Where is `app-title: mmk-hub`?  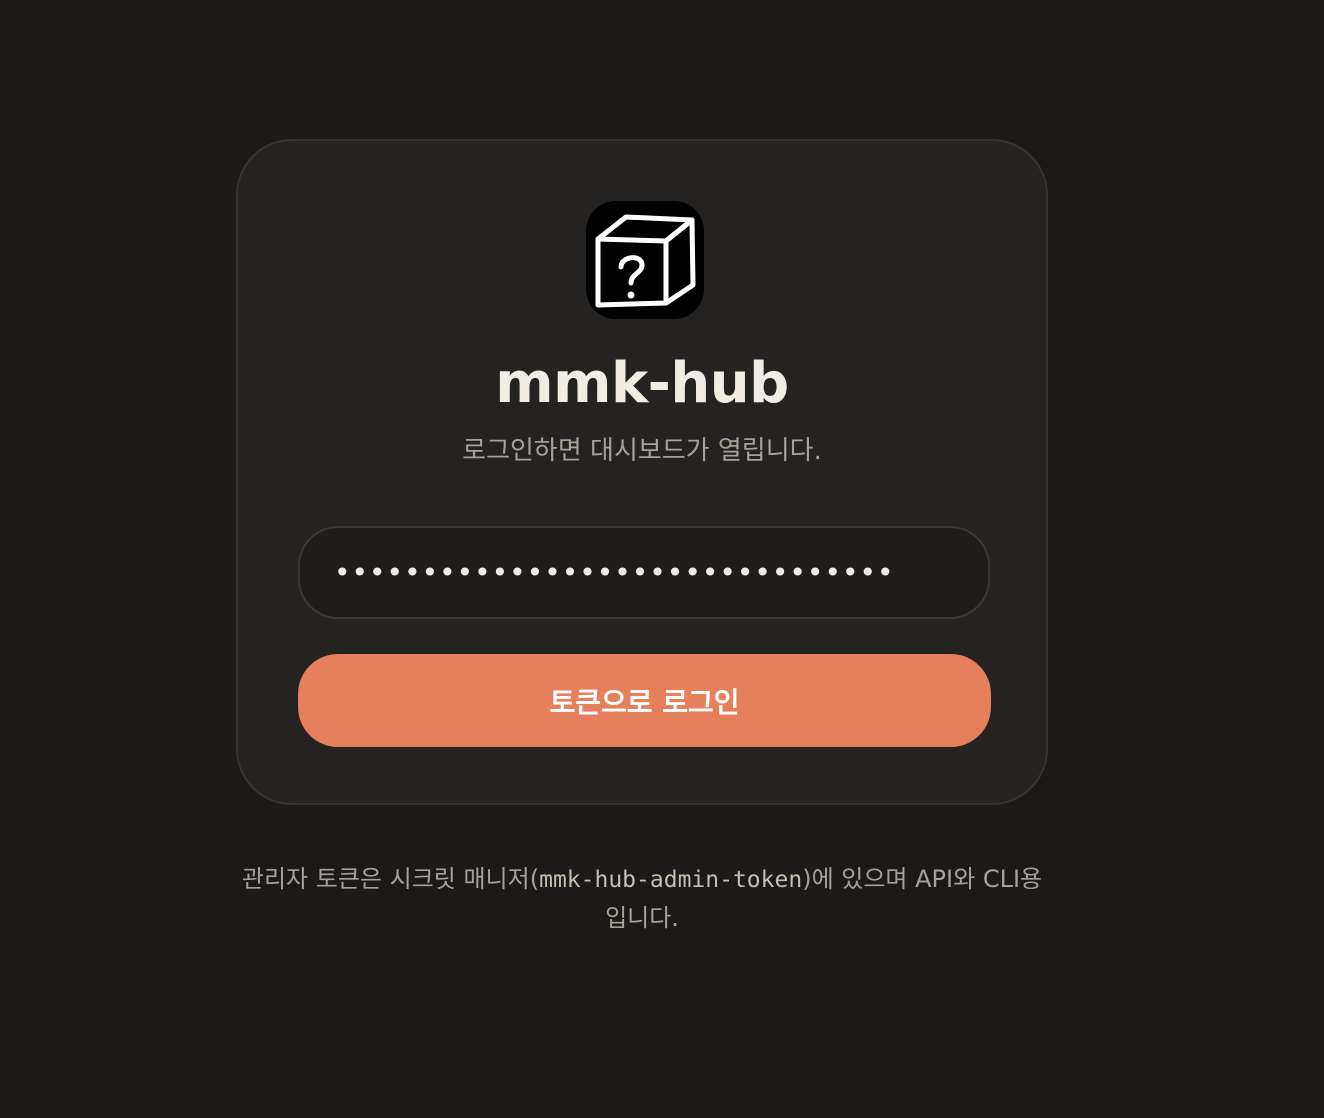 app-title: mmk-hub is located at coordinates (642, 383).